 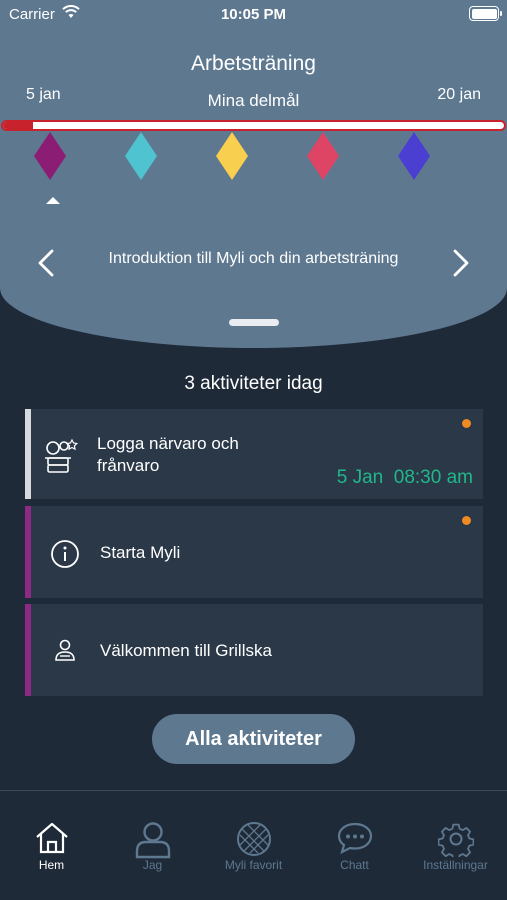 What do you see at coordinates (433, 477) in the screenshot?
I see `activity-time: 08:30 am` at bounding box center [433, 477].